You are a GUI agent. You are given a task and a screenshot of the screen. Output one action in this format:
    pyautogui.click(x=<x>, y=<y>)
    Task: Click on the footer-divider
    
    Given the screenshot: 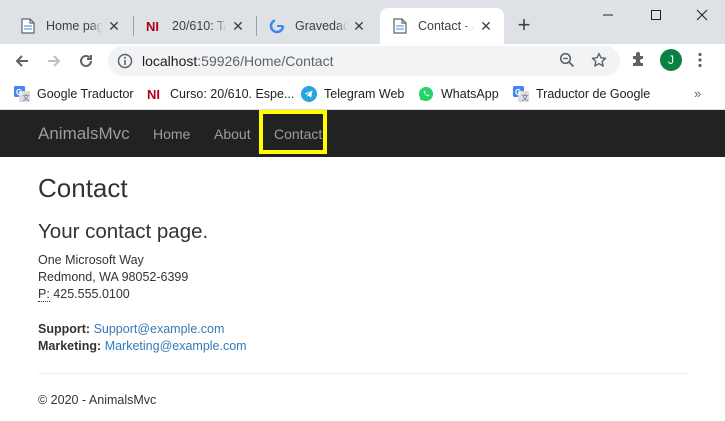 What is the action you would take?
    pyautogui.click(x=363, y=373)
    